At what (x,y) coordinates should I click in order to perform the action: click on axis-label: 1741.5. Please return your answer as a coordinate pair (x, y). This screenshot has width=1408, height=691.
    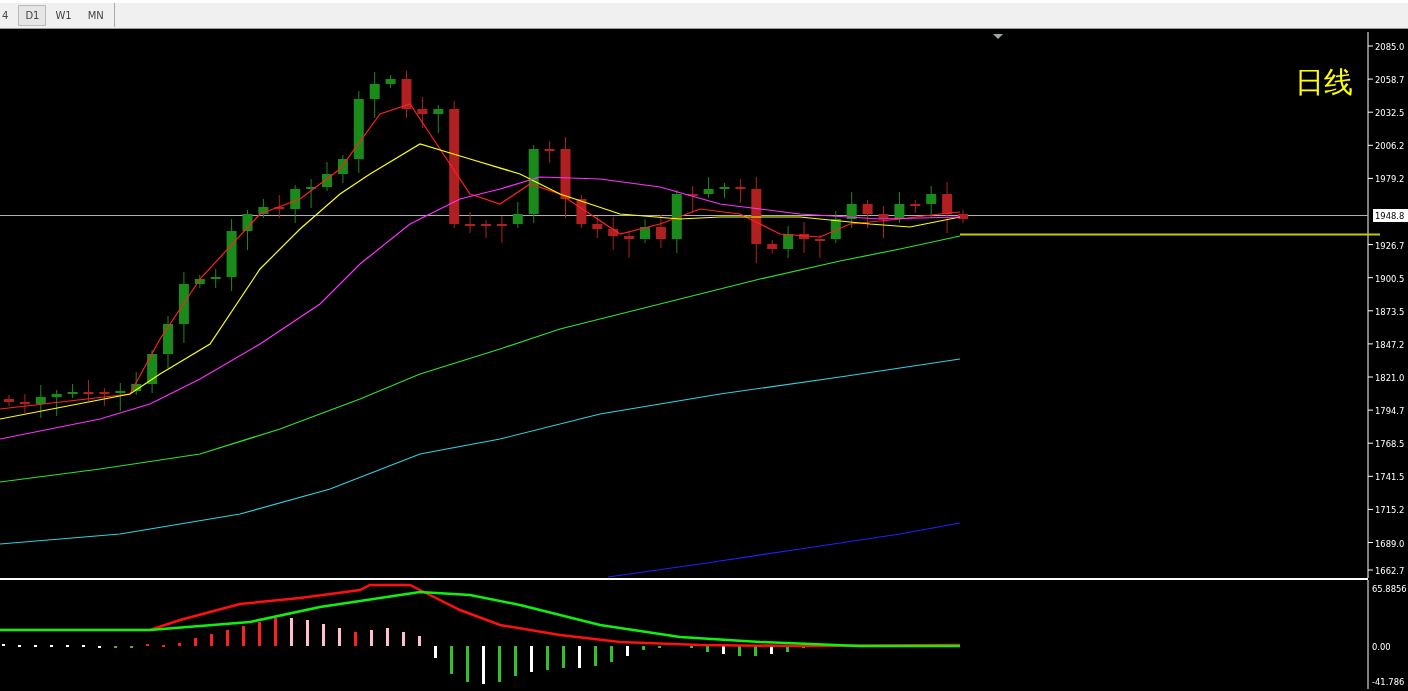
    Looking at the image, I should click on (1390, 477).